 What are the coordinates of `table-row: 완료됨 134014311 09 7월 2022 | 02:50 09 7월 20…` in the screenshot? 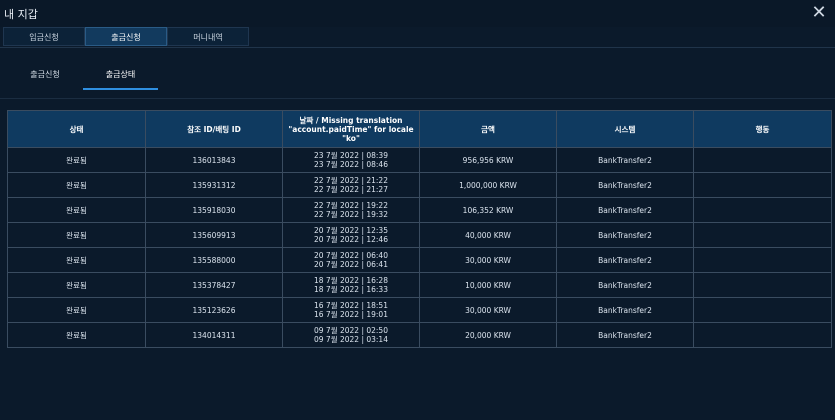 It's located at (419, 335).